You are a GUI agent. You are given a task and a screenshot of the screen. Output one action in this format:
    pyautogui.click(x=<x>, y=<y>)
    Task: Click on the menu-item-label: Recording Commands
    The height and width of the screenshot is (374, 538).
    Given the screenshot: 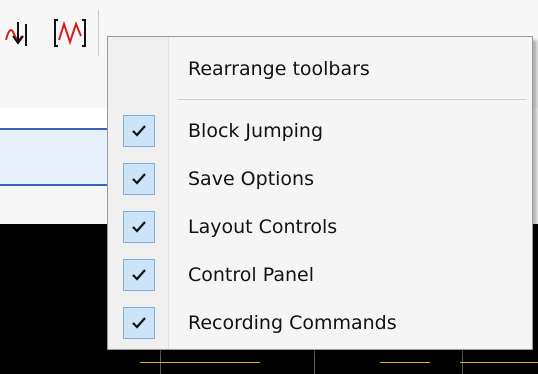 What is the action you would take?
    pyautogui.click(x=292, y=323)
    